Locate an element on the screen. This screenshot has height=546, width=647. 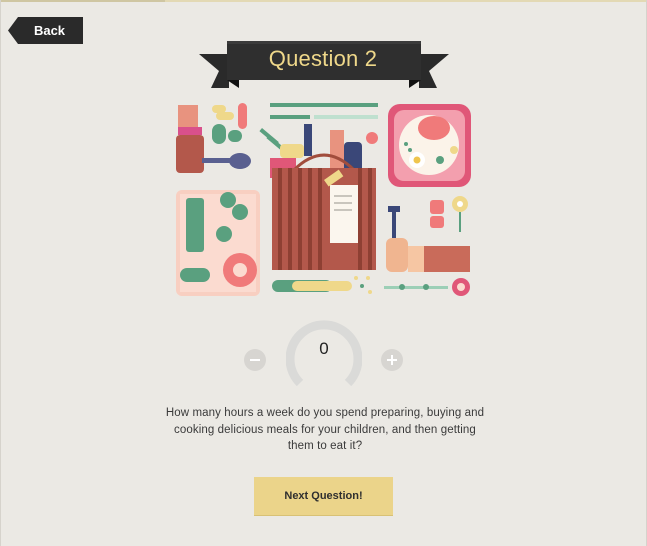
increment-button is located at coordinates (392, 360).